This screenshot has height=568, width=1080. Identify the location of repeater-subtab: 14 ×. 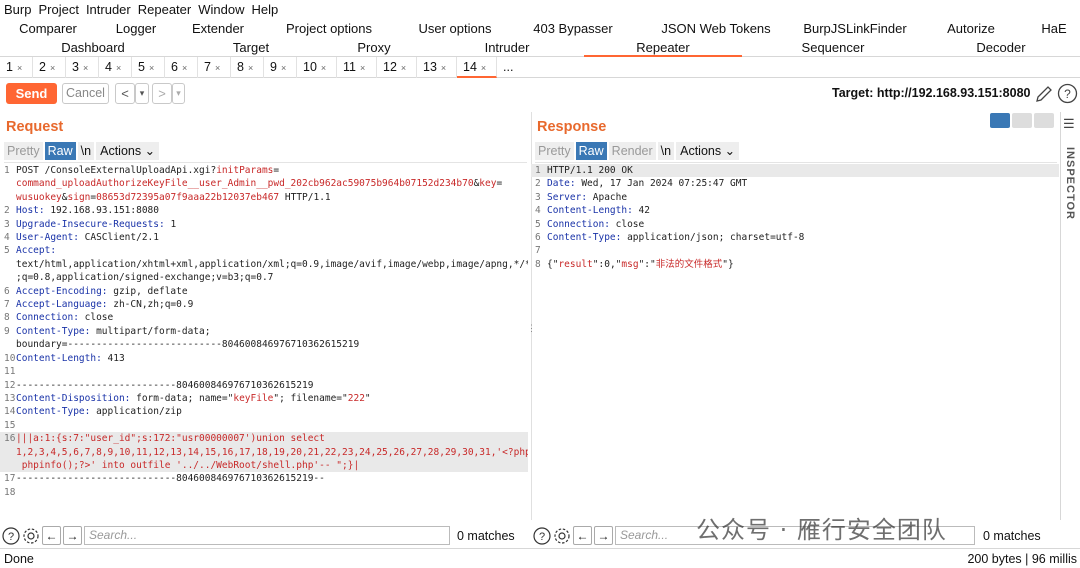
(477, 67).